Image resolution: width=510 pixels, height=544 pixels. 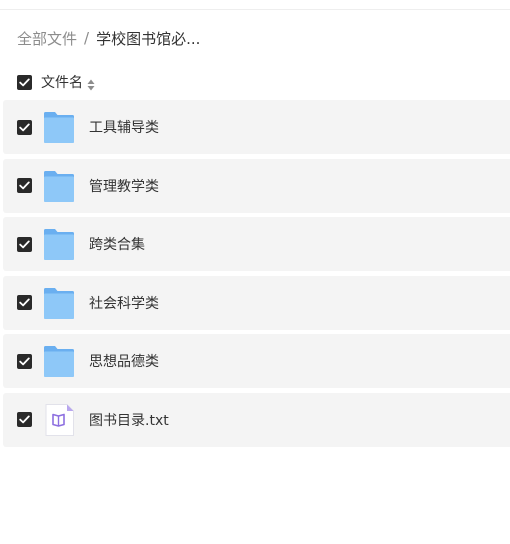 I want to click on file-list-header: 文件名, so click(x=56, y=82).